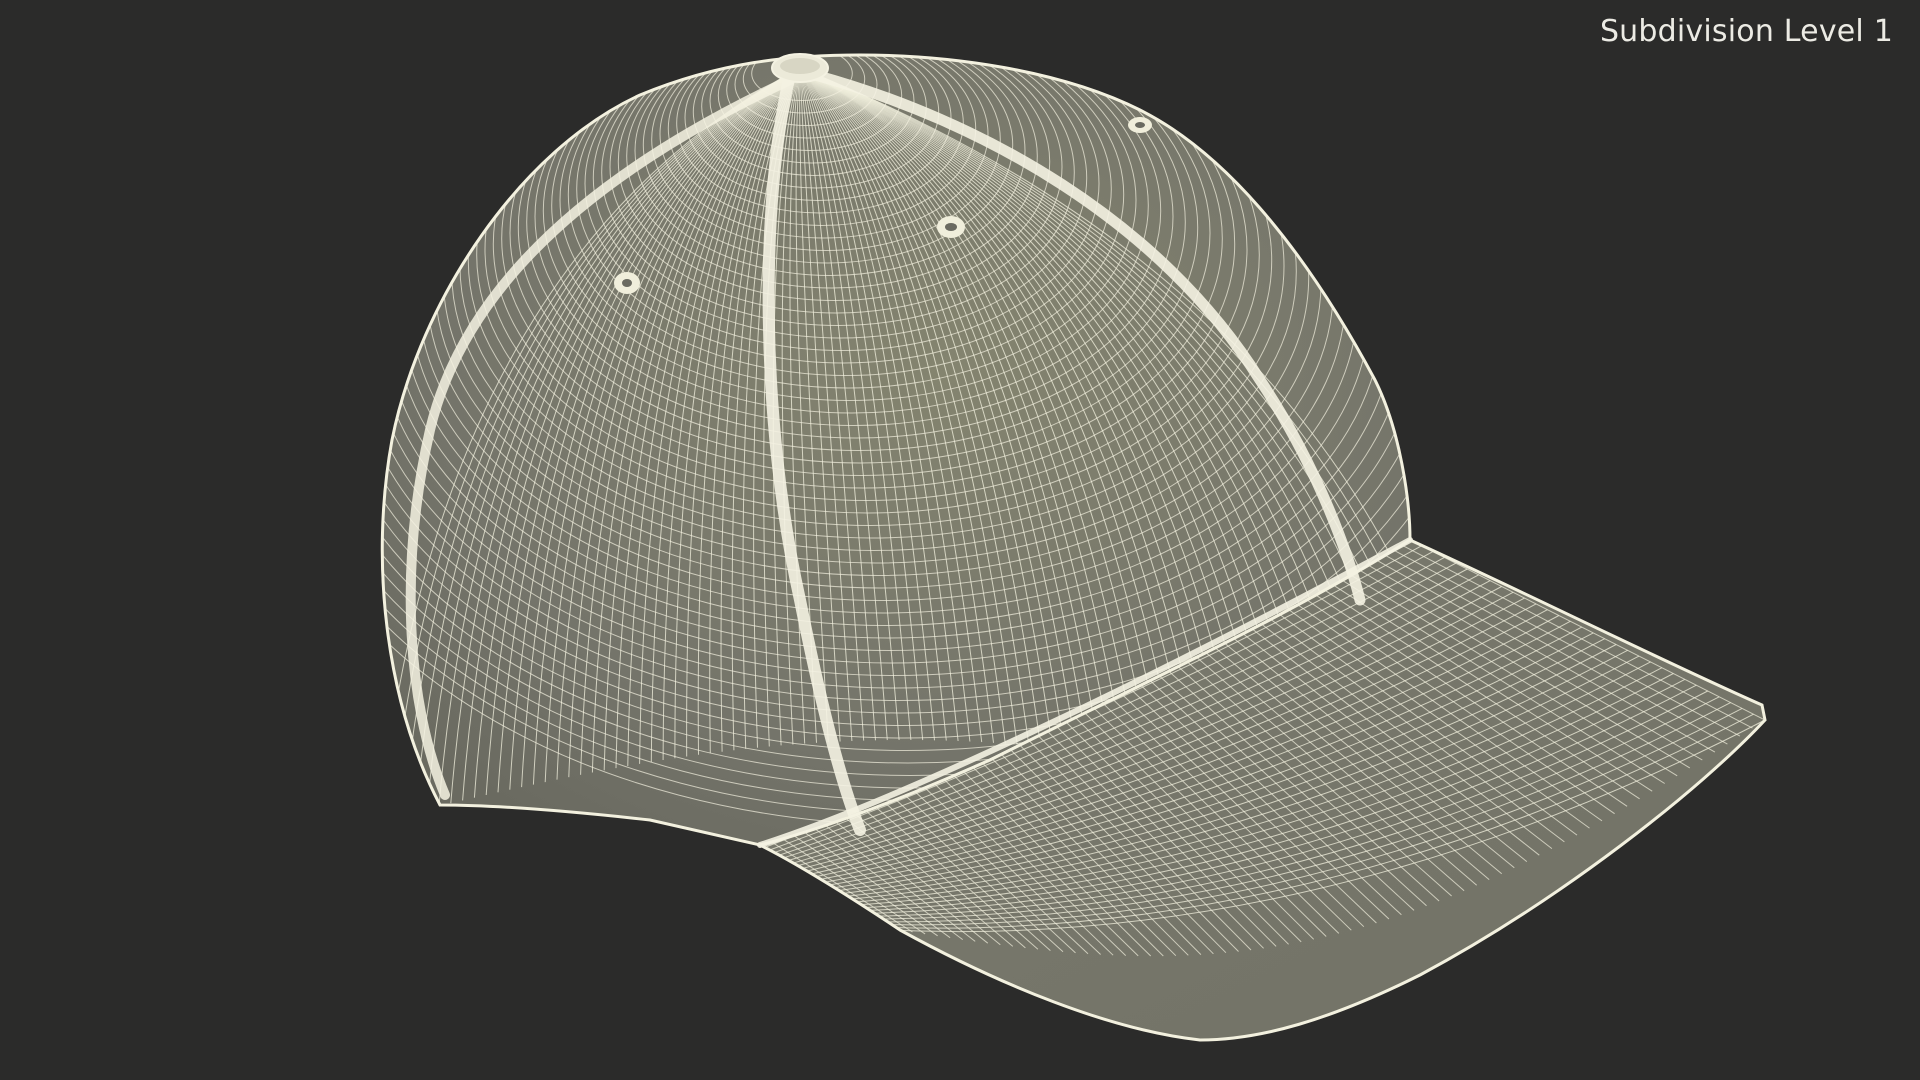 The height and width of the screenshot is (1080, 1920). I want to click on cap-top-button, so click(800, 68).